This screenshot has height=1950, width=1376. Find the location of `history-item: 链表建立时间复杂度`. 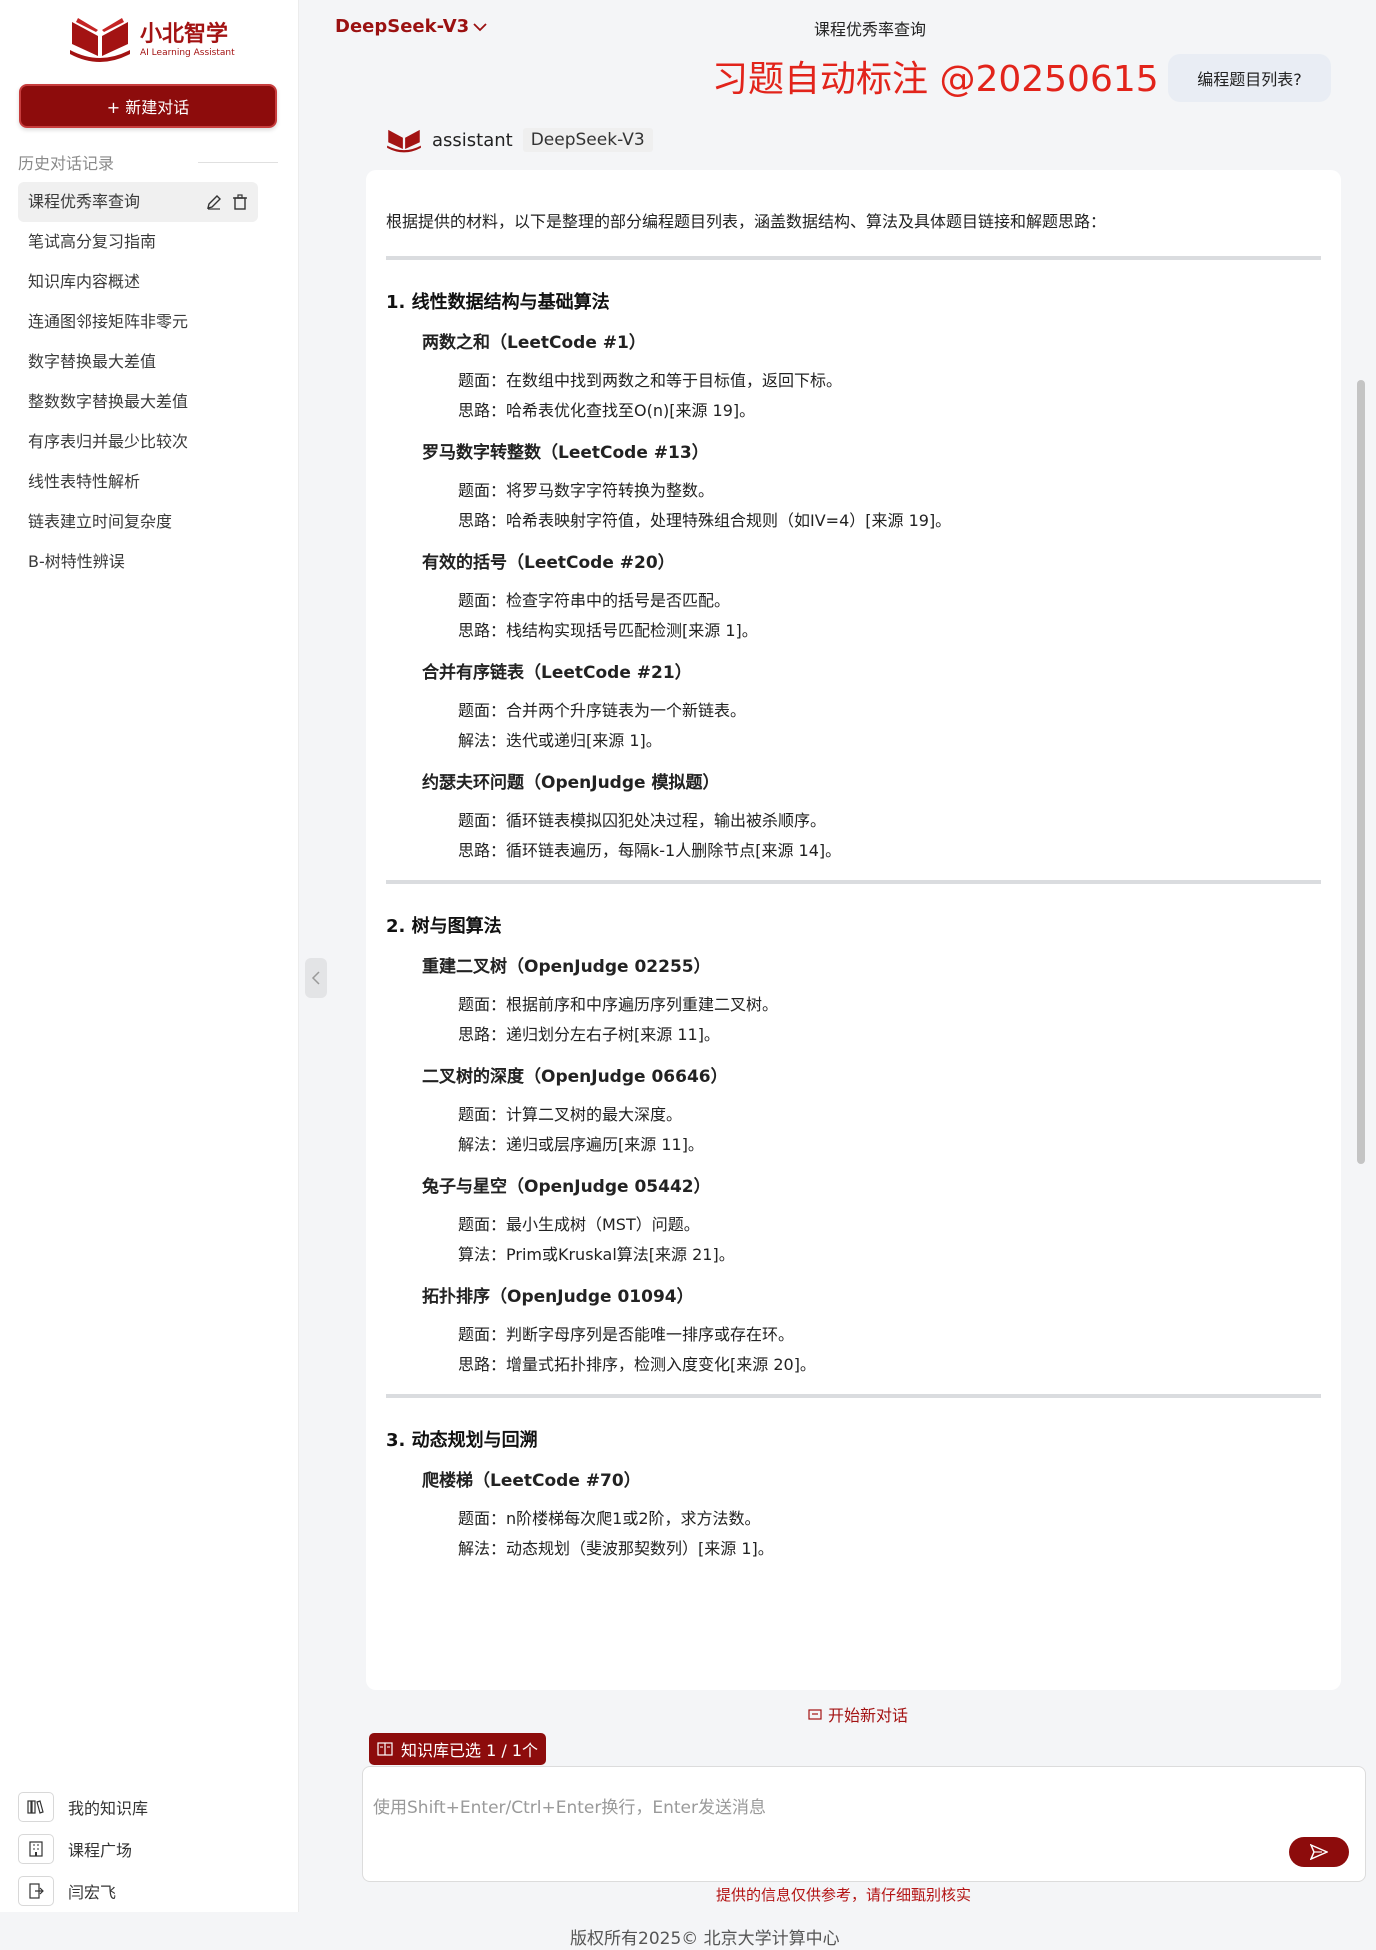

history-item: 链表建立时间复杂度 is located at coordinates (138, 522).